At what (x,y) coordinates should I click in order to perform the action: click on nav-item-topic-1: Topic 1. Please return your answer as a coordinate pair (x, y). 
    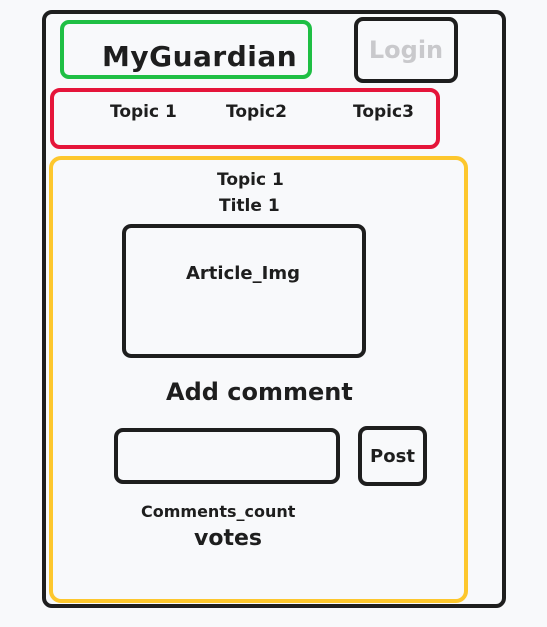
    Looking at the image, I should click on (143, 112).